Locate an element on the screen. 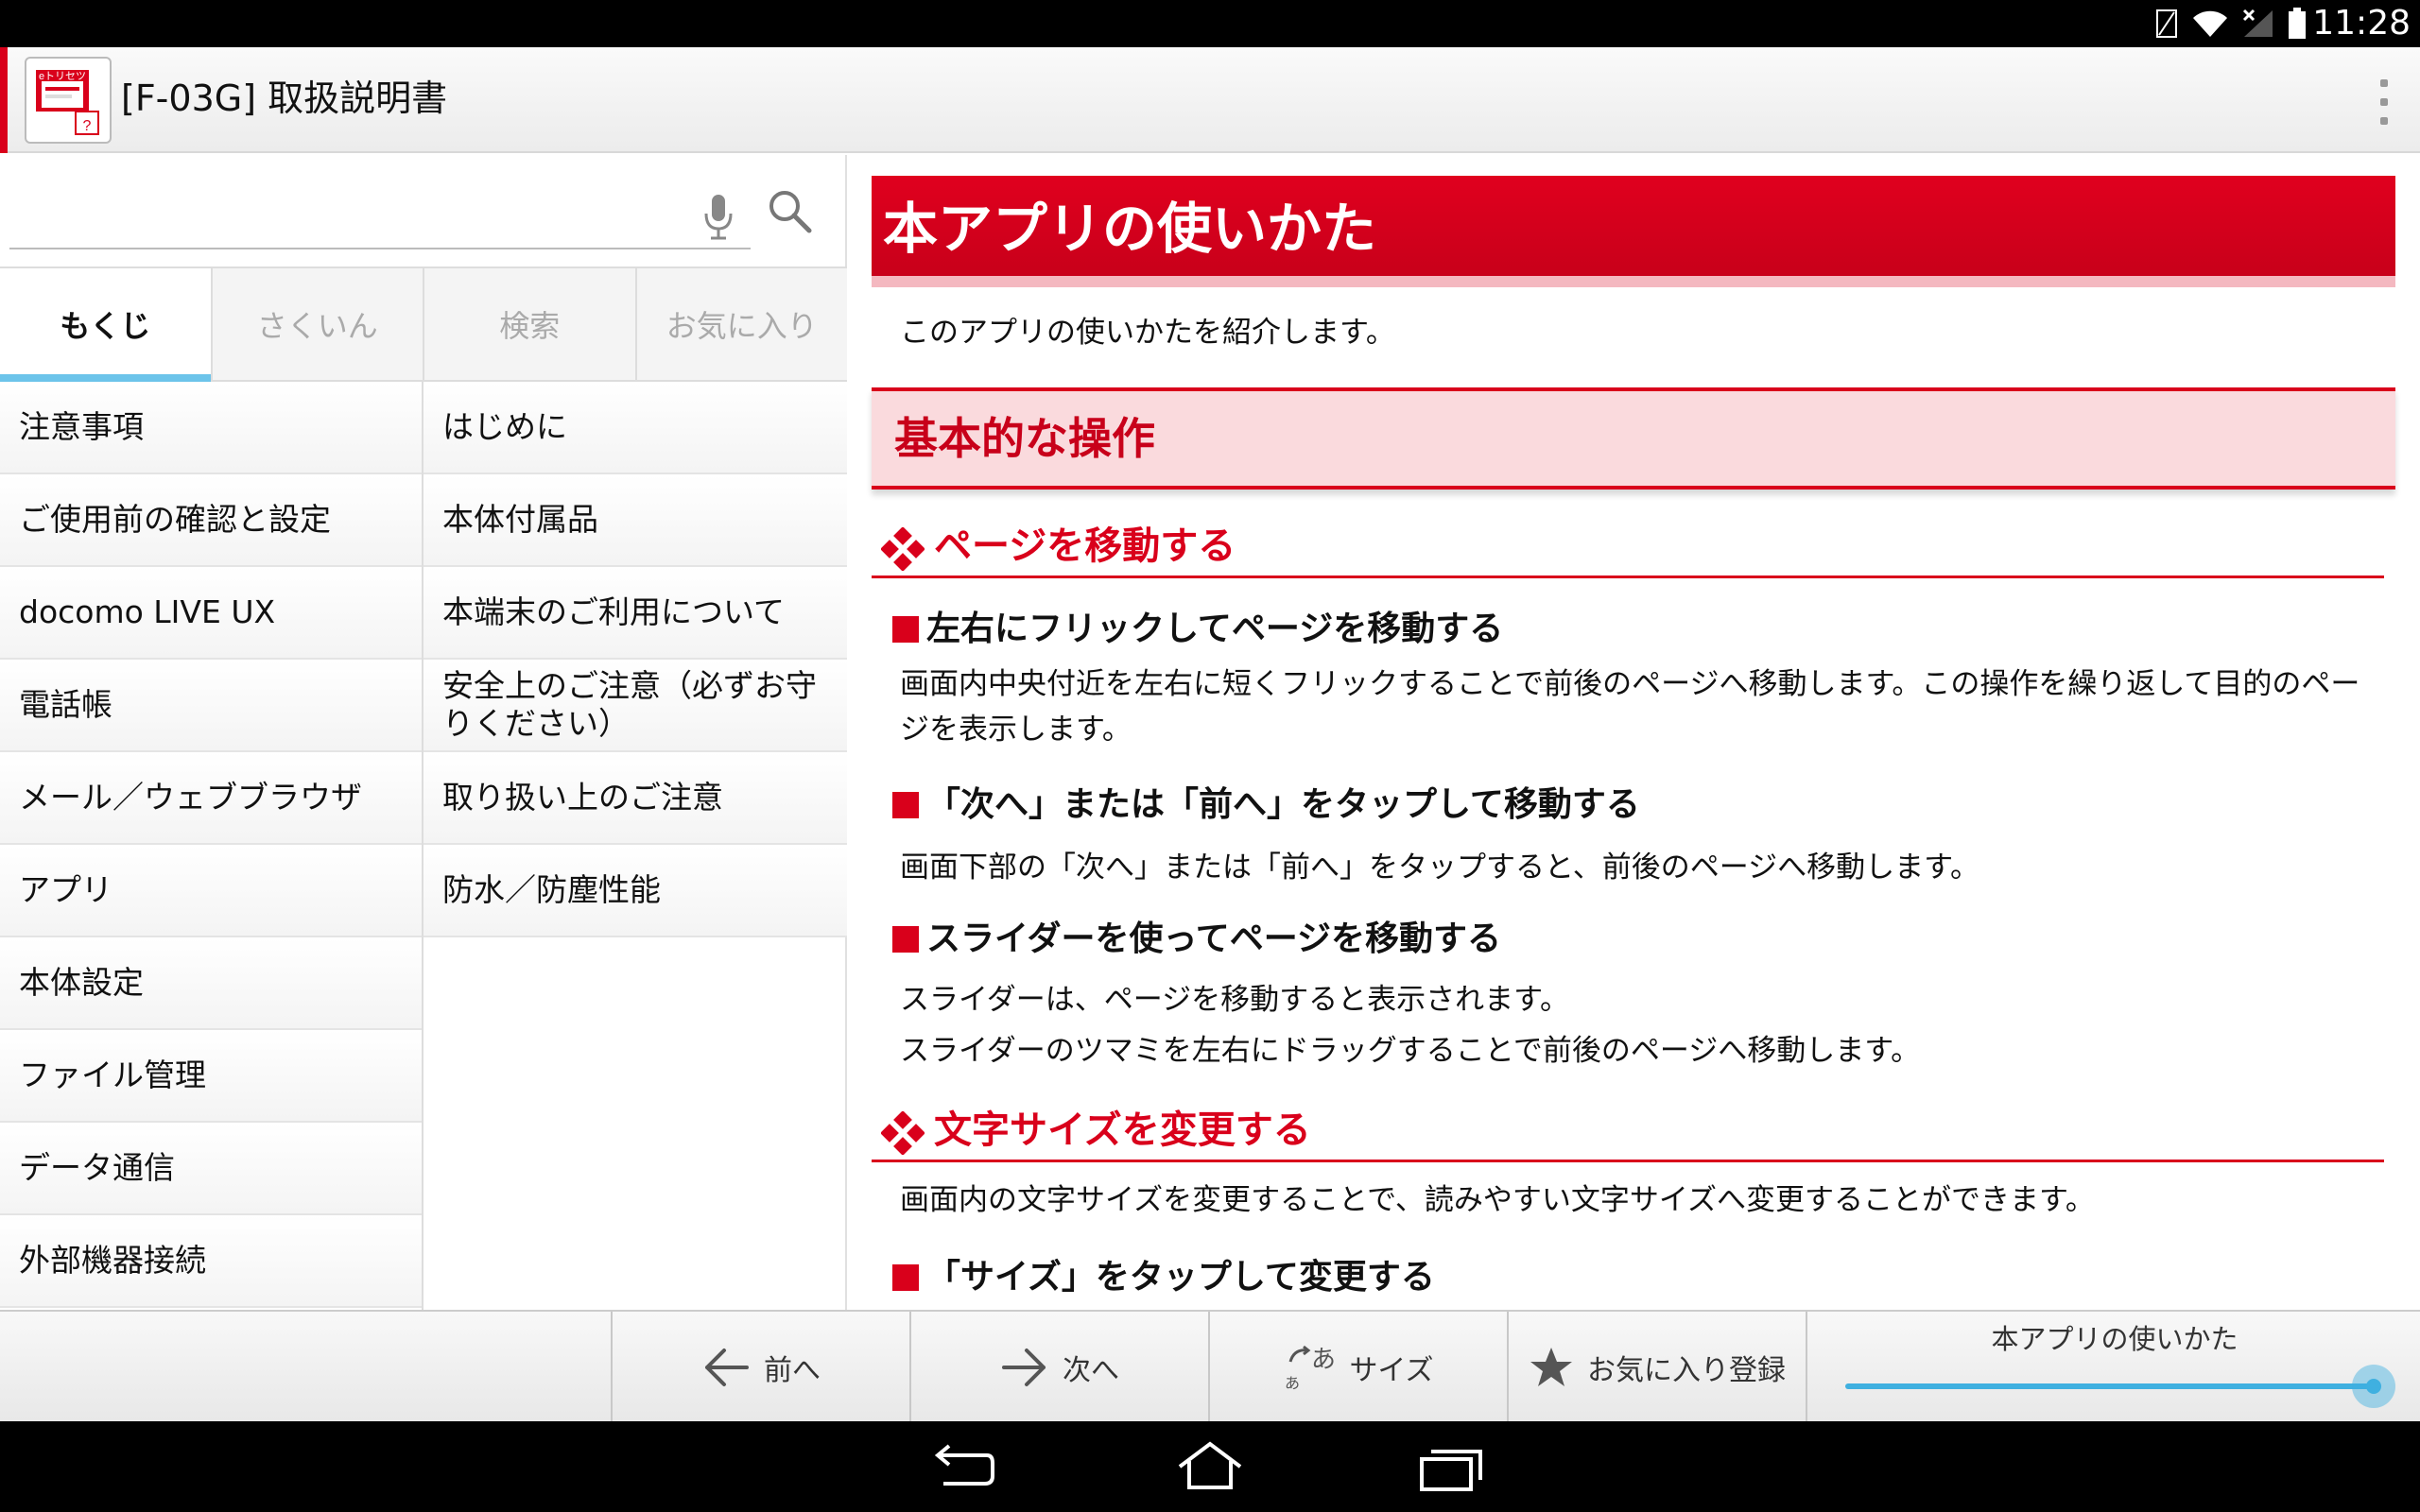 The height and width of the screenshot is (1512, 2420). toc-item: 取り扱い上のご注意 is located at coordinates (635, 798).